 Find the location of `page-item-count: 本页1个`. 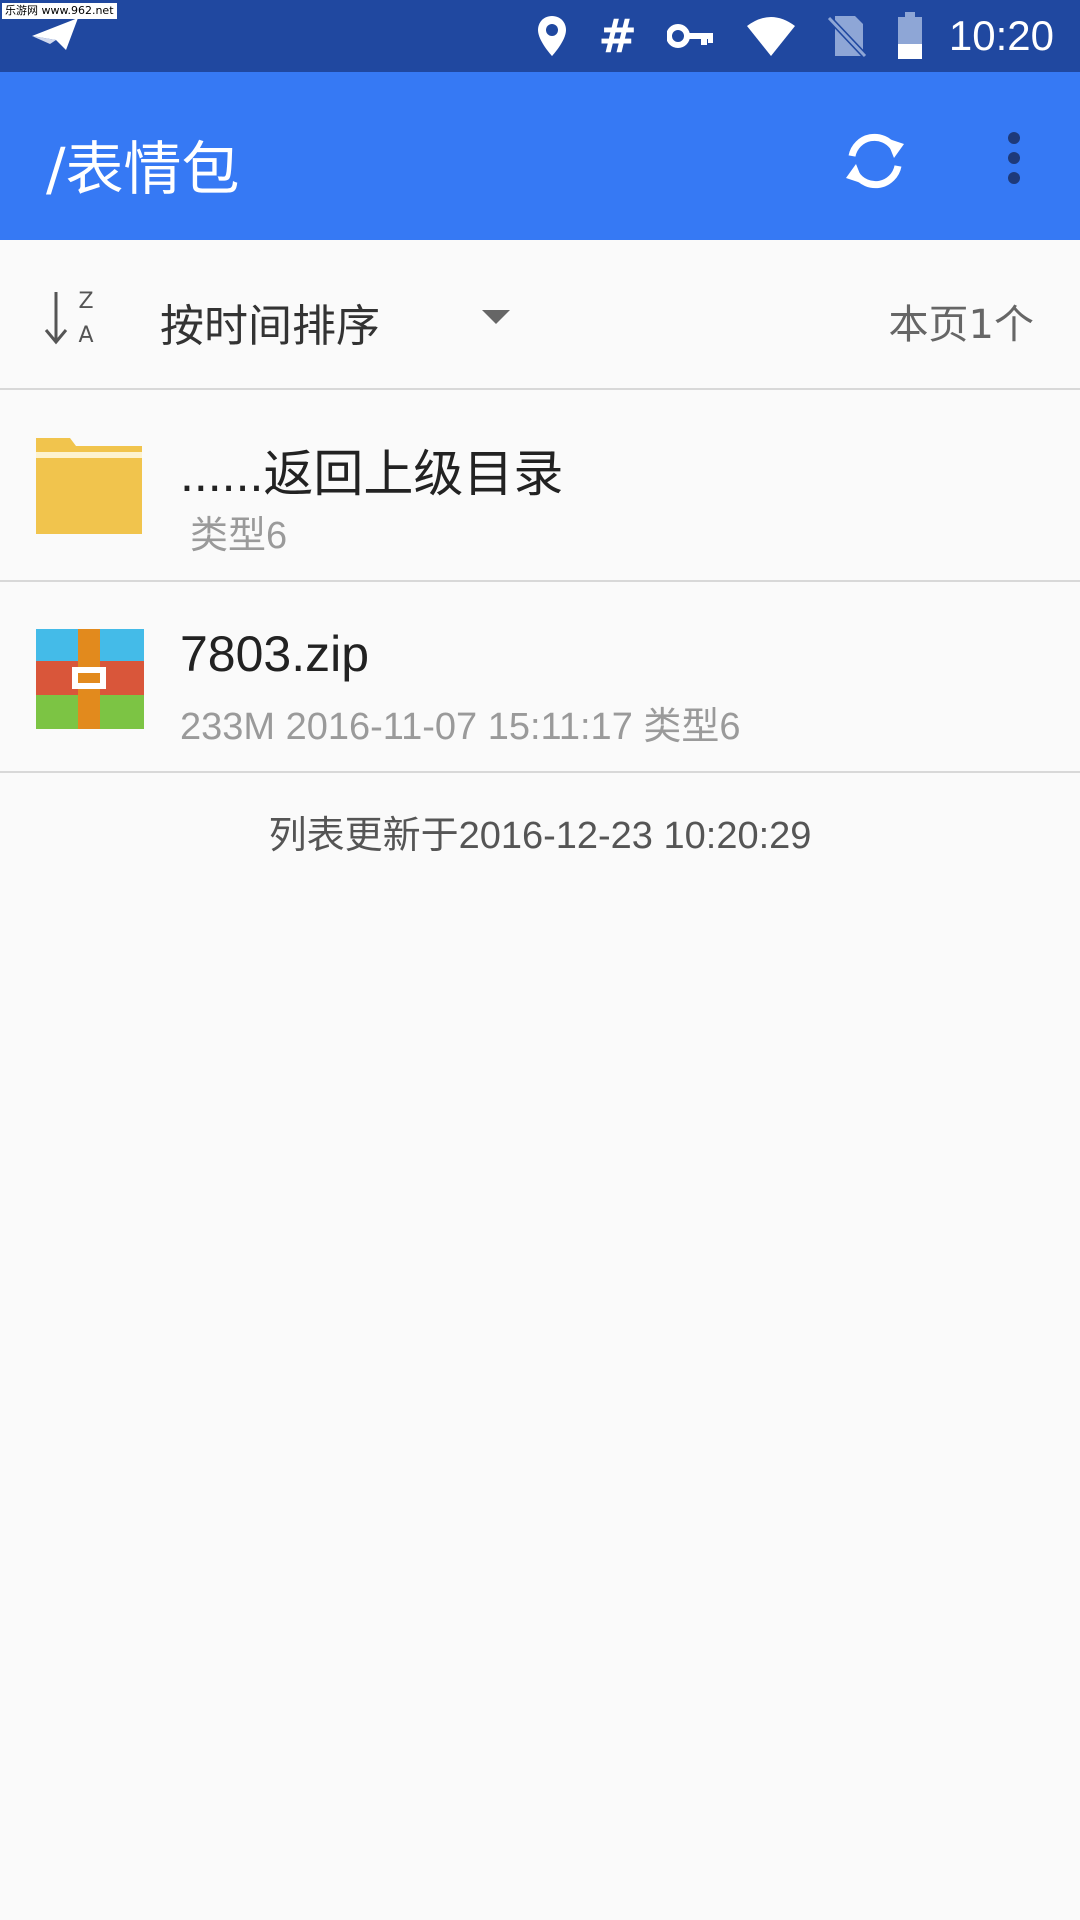

page-item-count: 本页1个 is located at coordinates (961, 325).